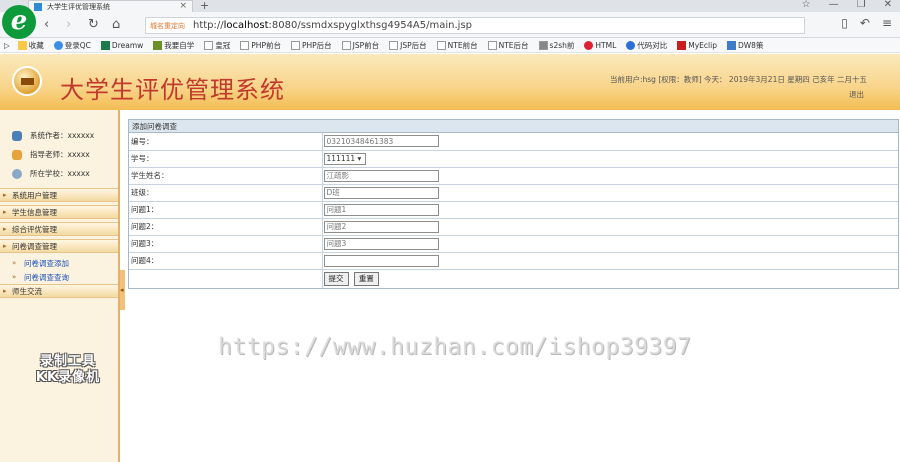 This screenshot has width=900, height=462. Describe the element at coordinates (59, 212) in the screenshot. I see `menu-student-management: 学生信息管理` at that location.